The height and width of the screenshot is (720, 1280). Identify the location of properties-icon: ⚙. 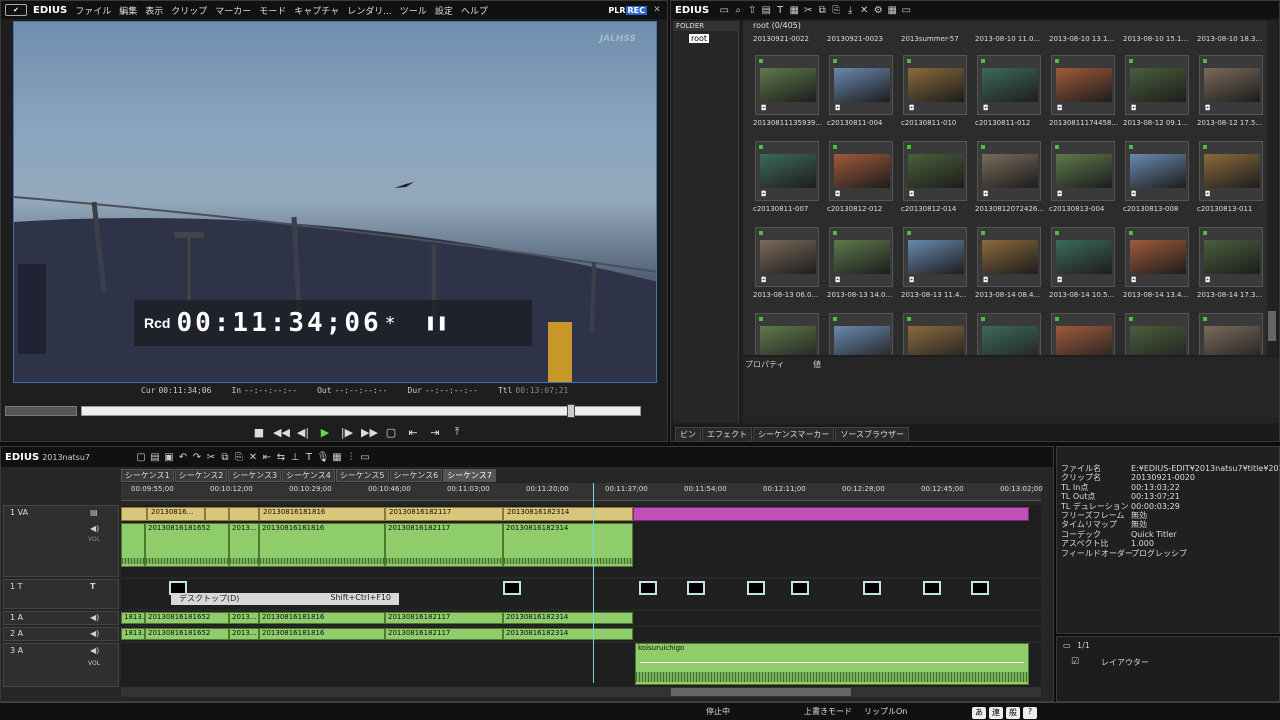
(878, 10).